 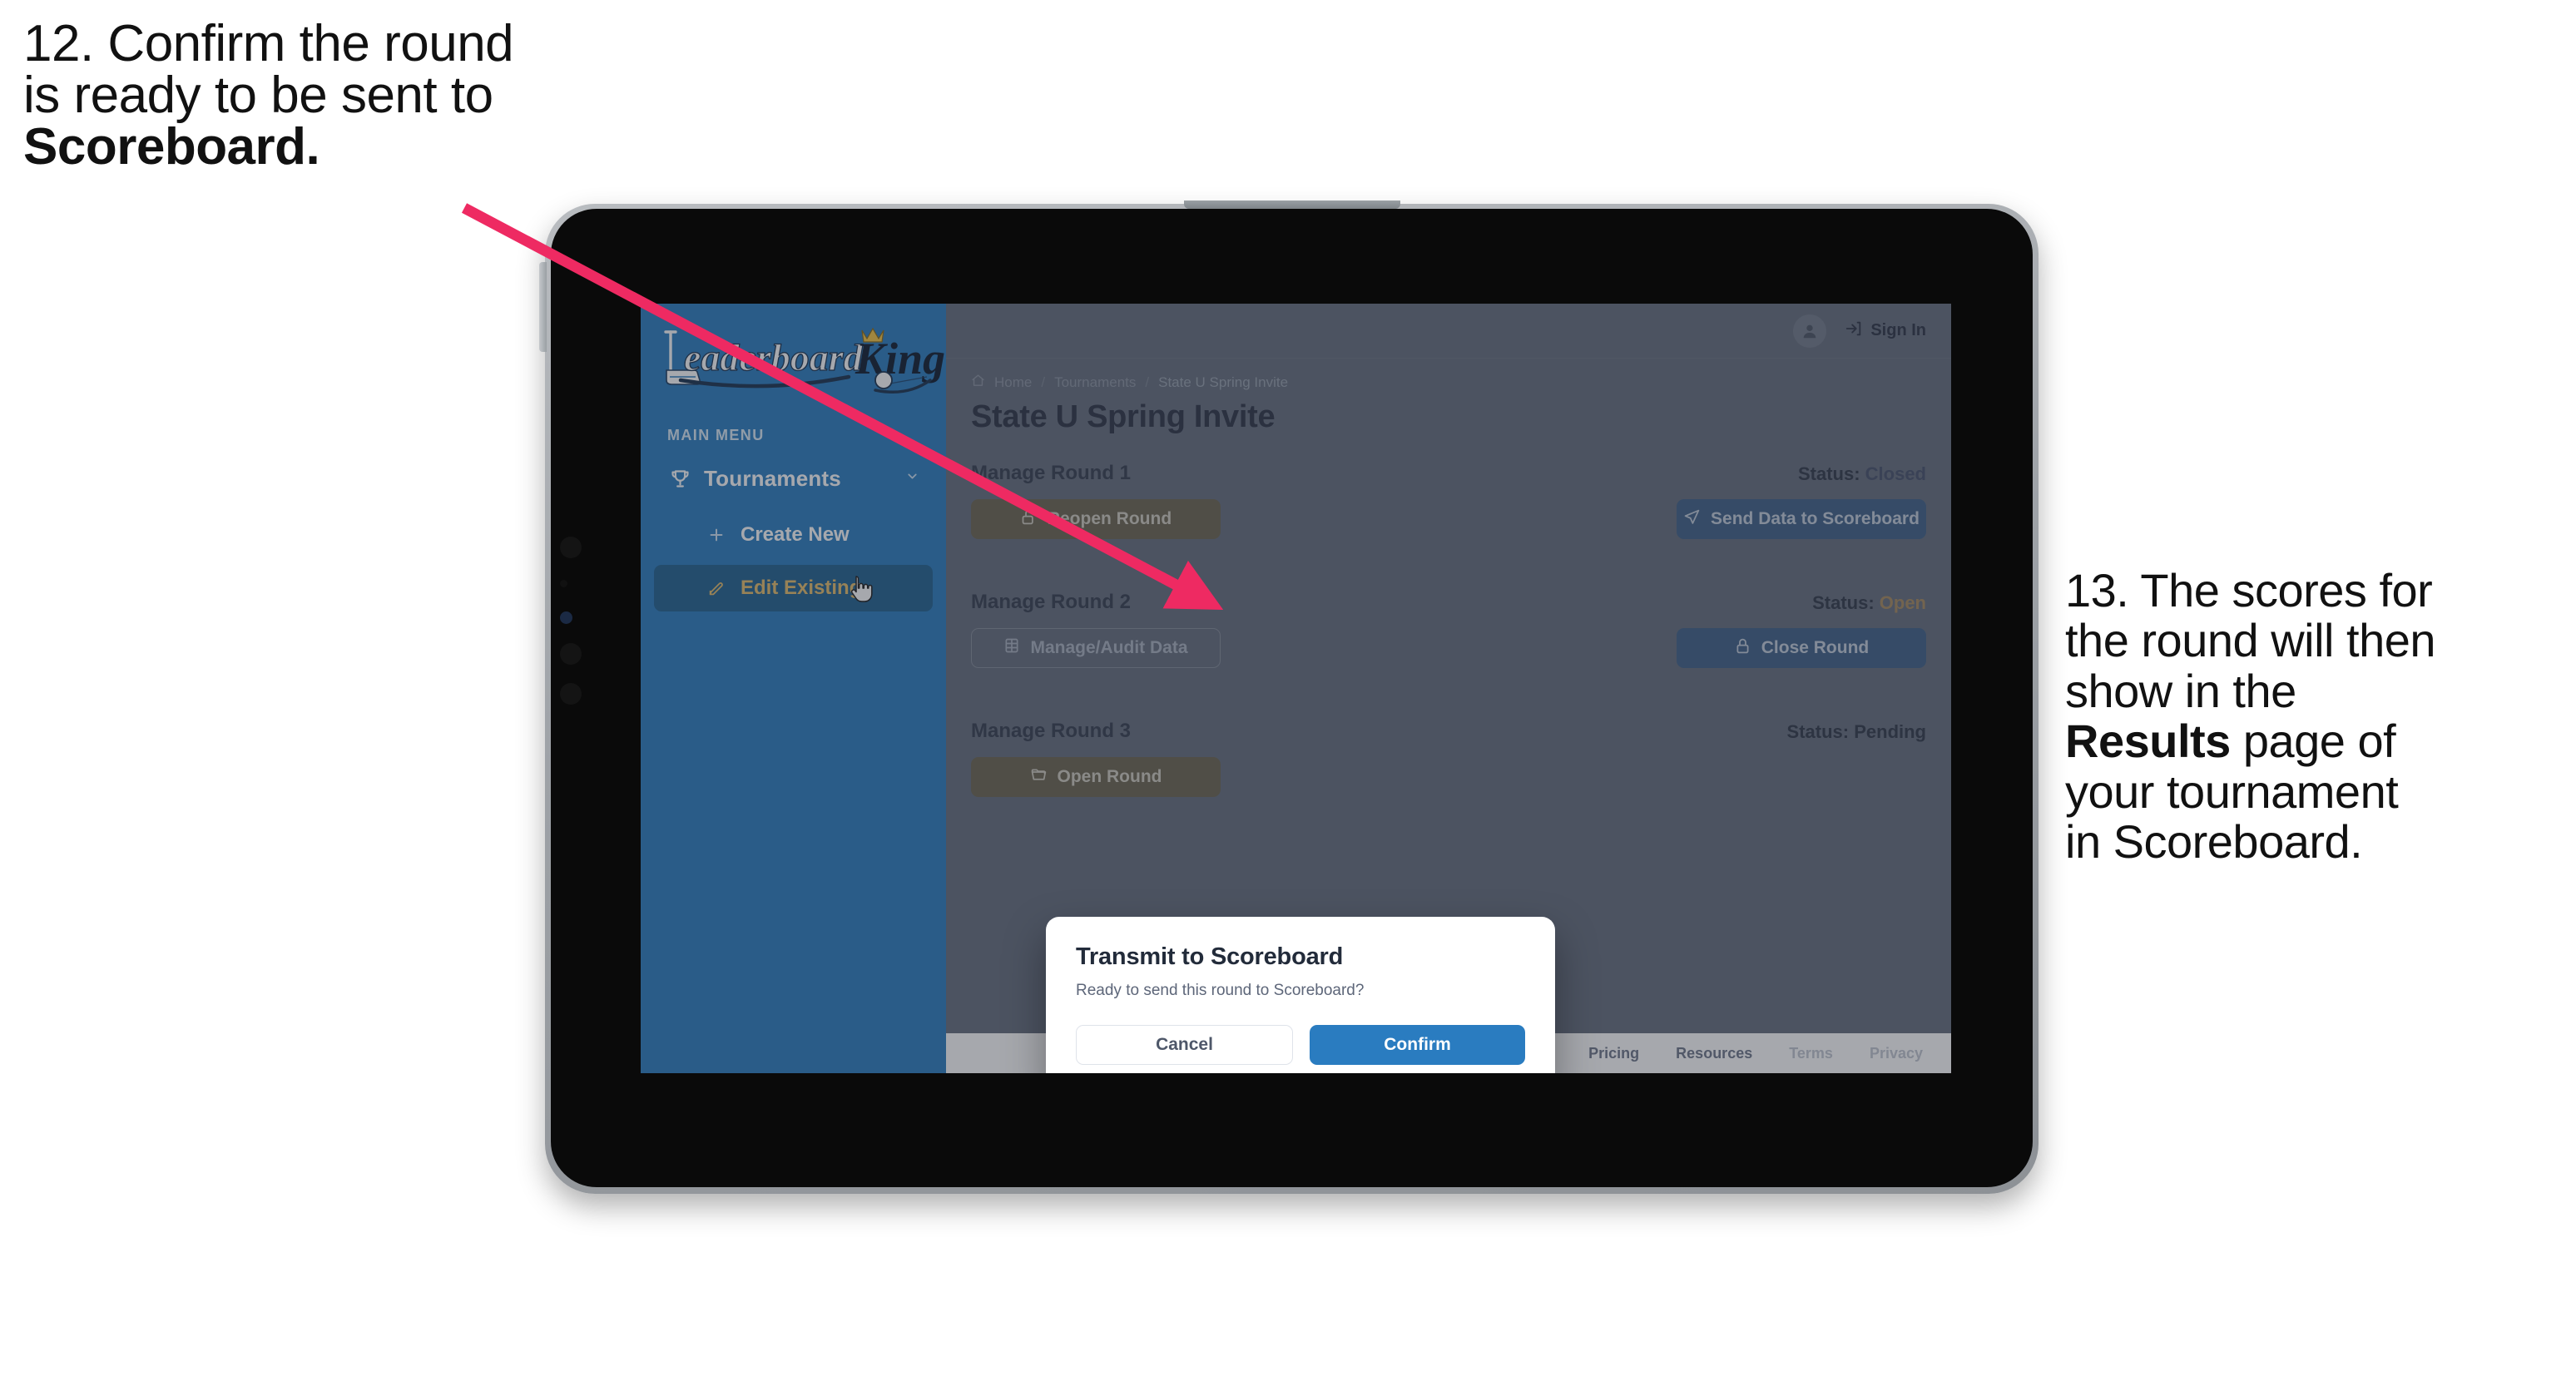 I want to click on sidebar-item-label: Edit Existing, so click(x=801, y=588).